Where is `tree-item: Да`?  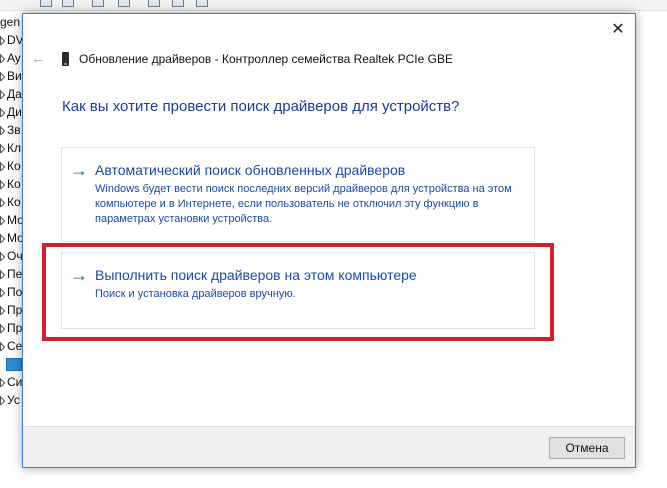
tree-item: Да is located at coordinates (12, 95).